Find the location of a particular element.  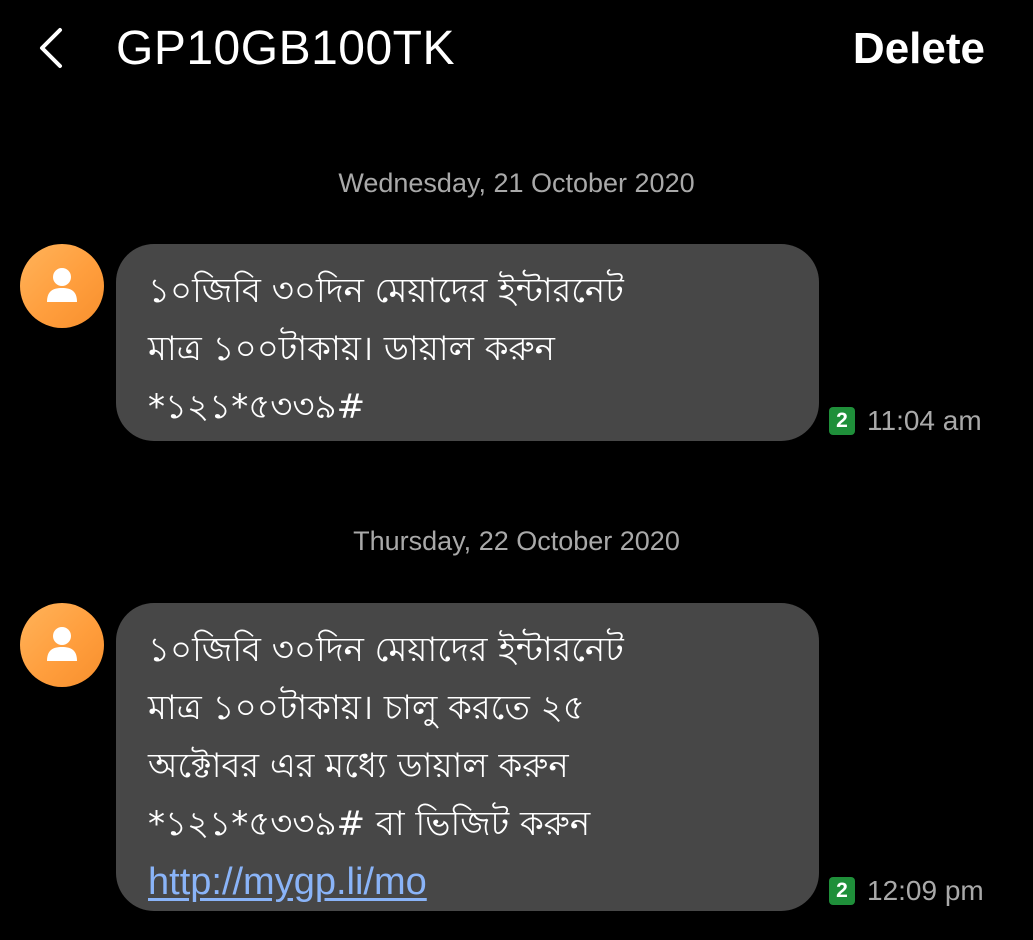

conversation-title: GP10GB100TK is located at coordinates (286, 48).